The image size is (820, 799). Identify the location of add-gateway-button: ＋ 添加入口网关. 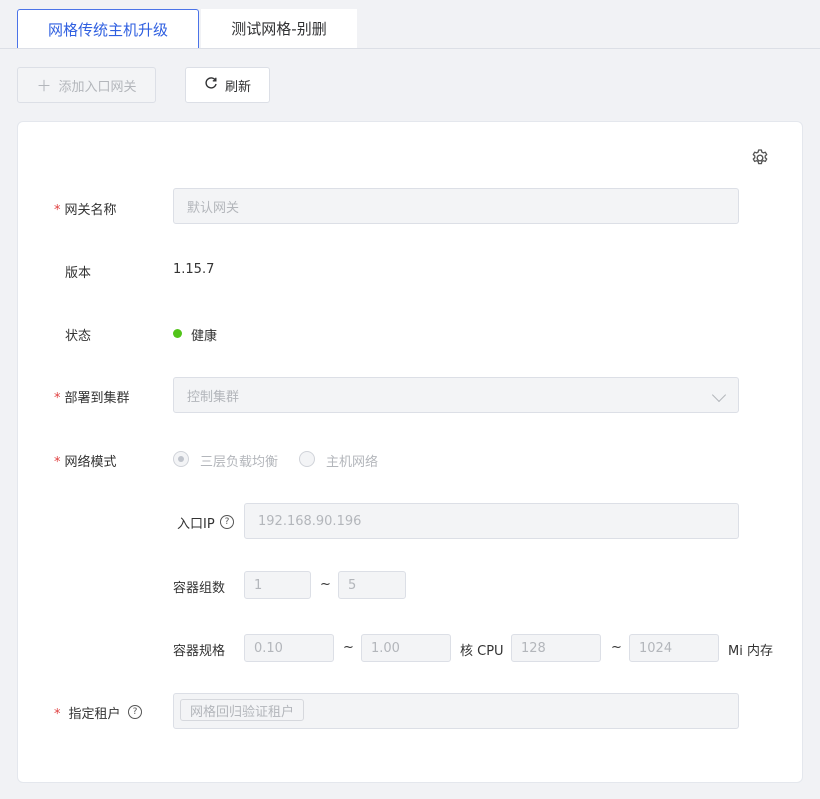
(86, 85).